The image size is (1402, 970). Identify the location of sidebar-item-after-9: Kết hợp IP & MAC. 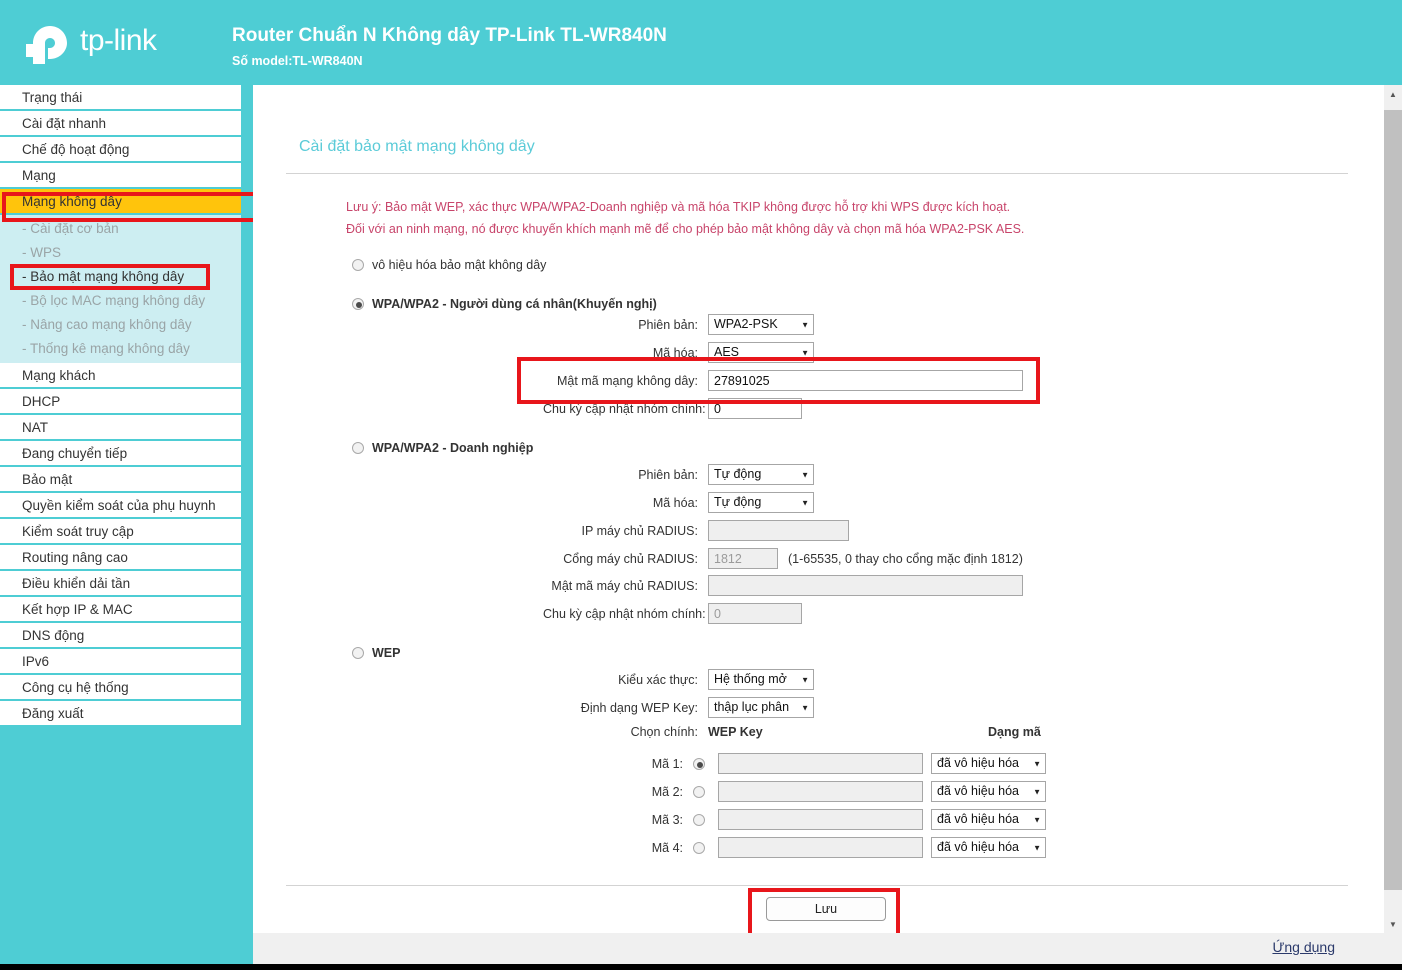
(120, 610).